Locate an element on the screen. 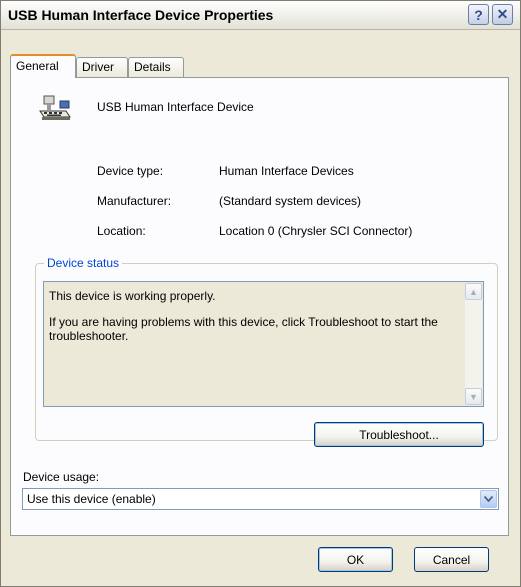  location-label: Location: is located at coordinates (121, 231).